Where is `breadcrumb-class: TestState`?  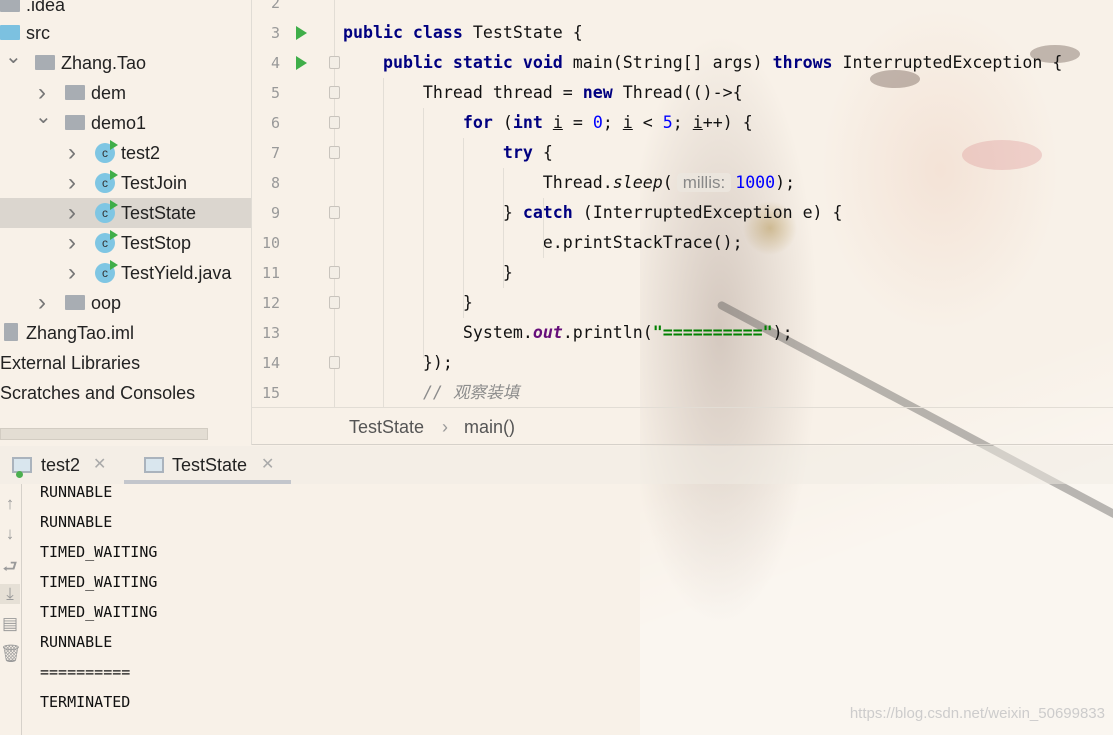 breadcrumb-class: TestState is located at coordinates (386, 427).